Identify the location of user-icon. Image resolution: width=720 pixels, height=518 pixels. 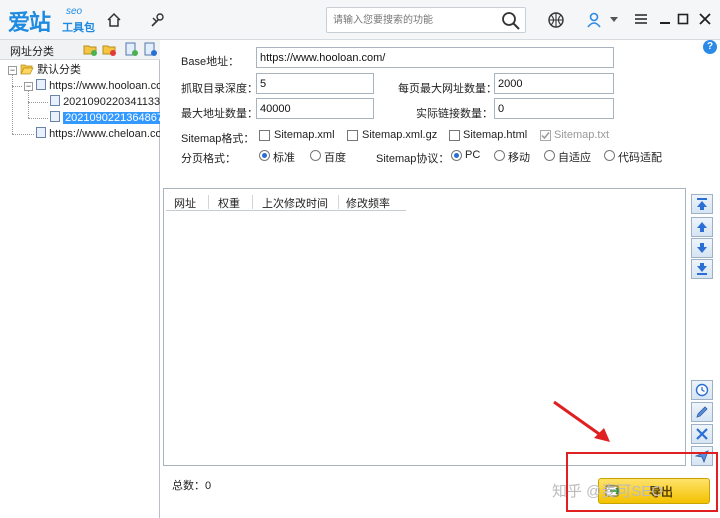
(594, 20).